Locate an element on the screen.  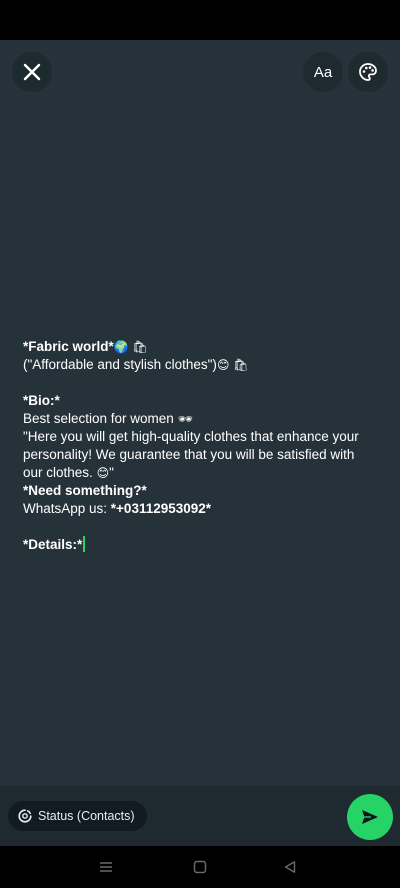
font-style-label: Aa is located at coordinates (323, 72).